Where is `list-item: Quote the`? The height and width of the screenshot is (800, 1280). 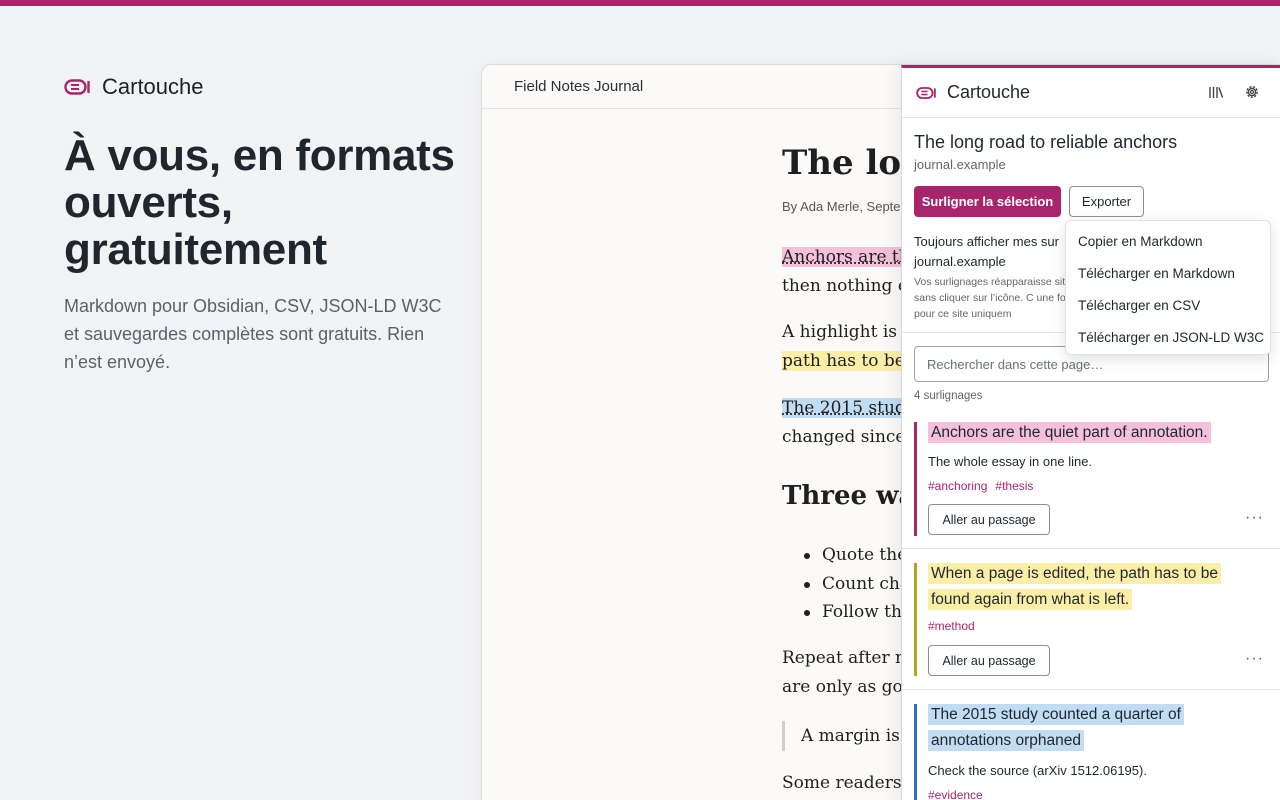
list-item: Quote the is located at coordinates (858, 555).